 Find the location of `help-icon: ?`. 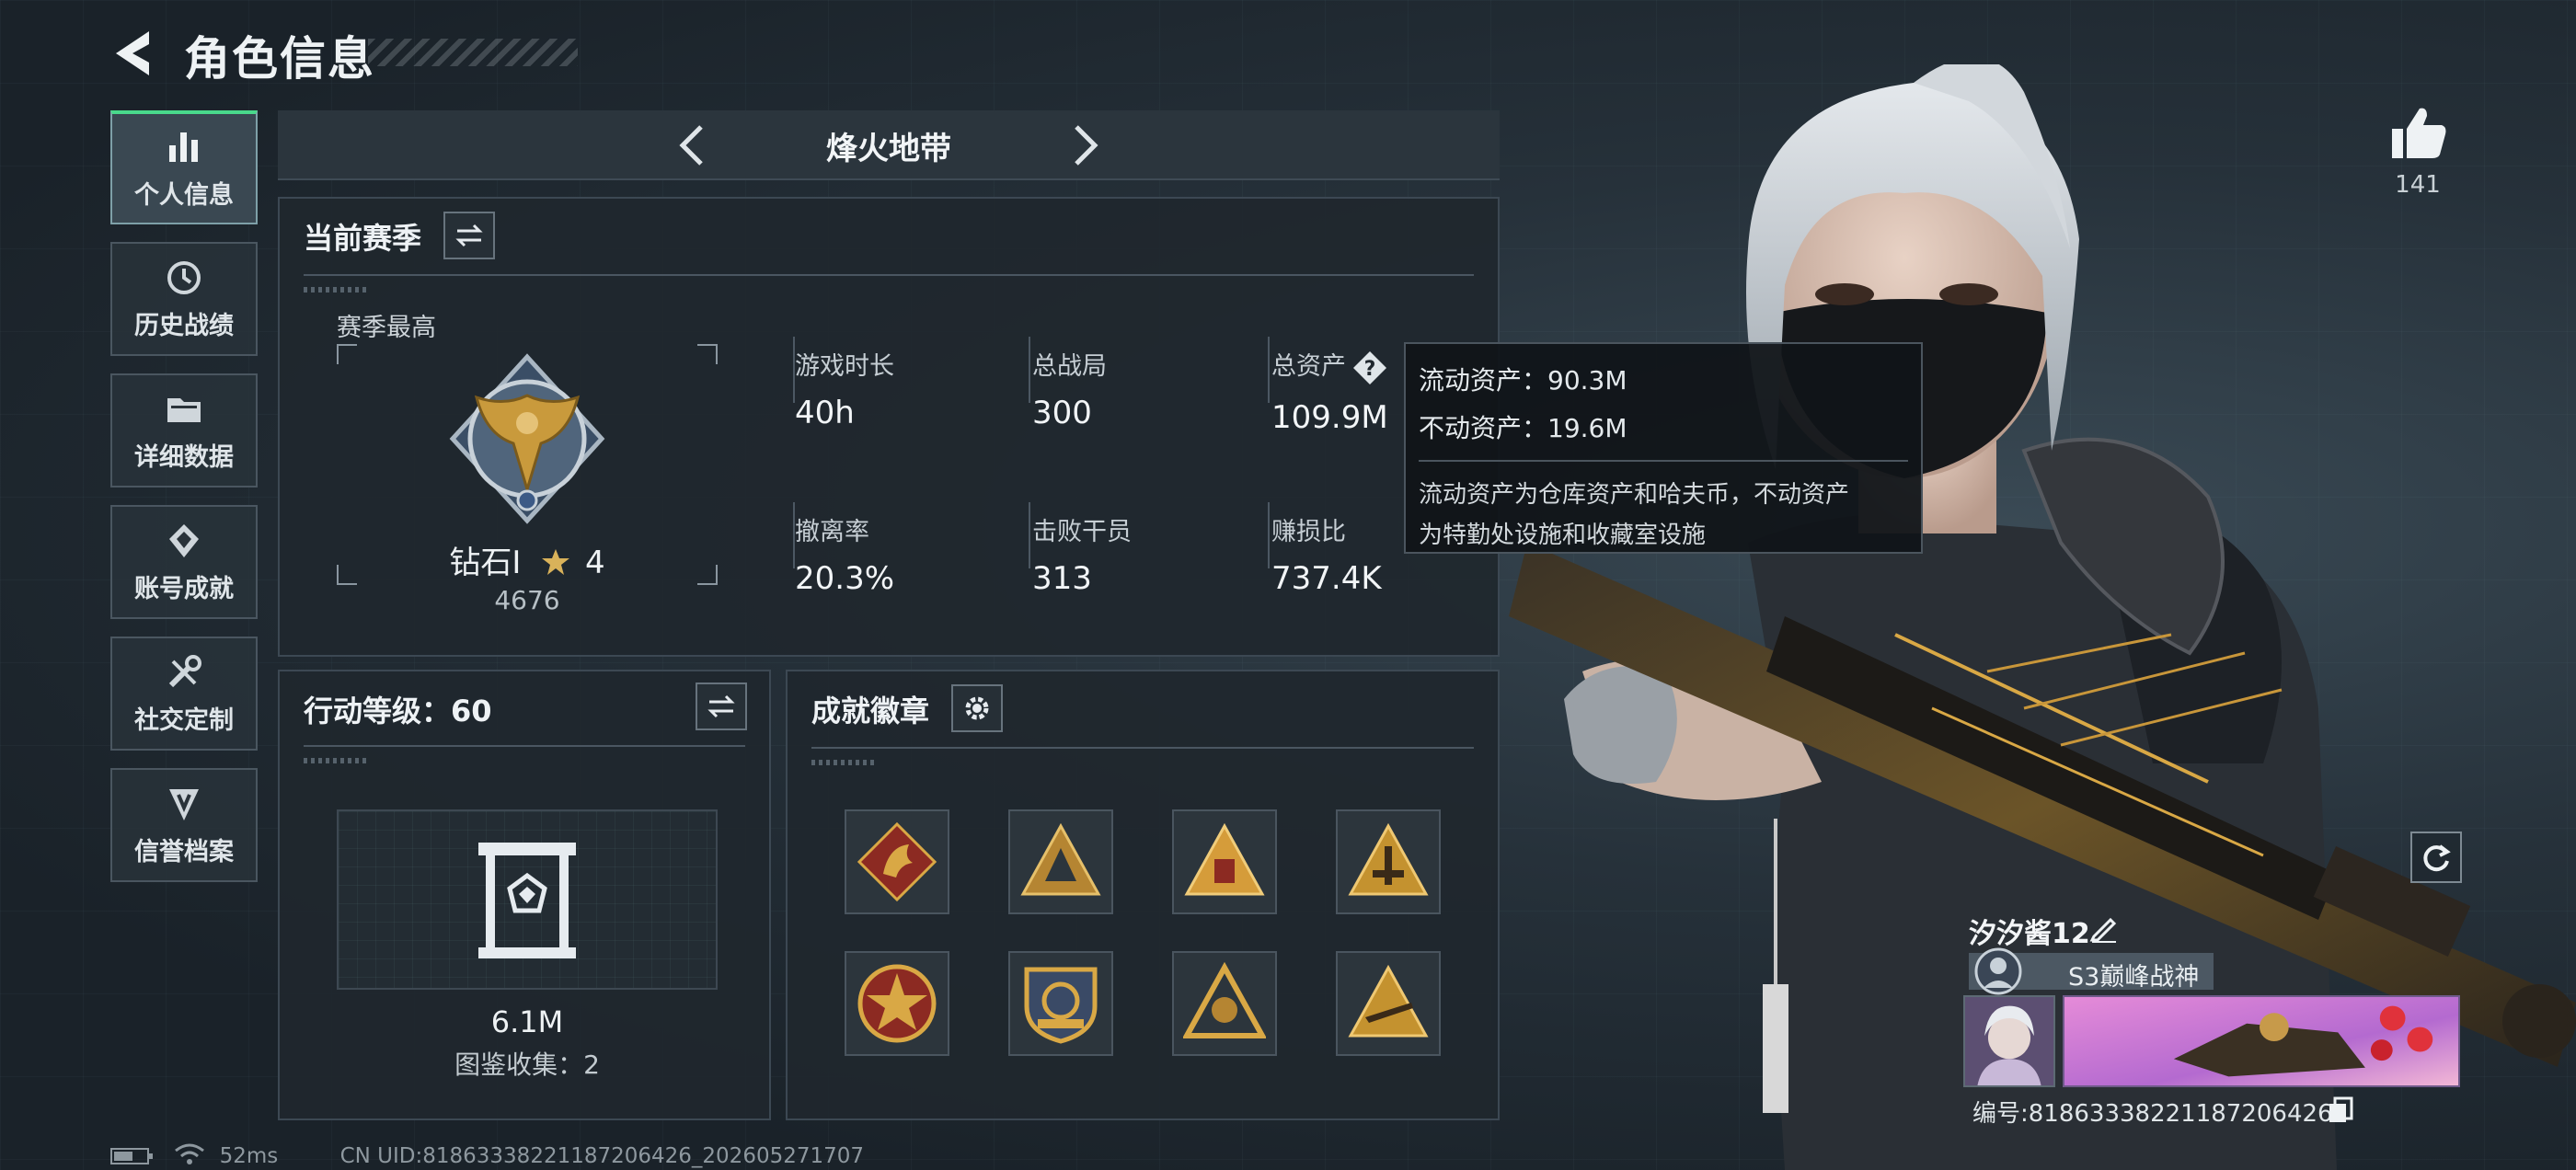

help-icon: ? is located at coordinates (1369, 368).